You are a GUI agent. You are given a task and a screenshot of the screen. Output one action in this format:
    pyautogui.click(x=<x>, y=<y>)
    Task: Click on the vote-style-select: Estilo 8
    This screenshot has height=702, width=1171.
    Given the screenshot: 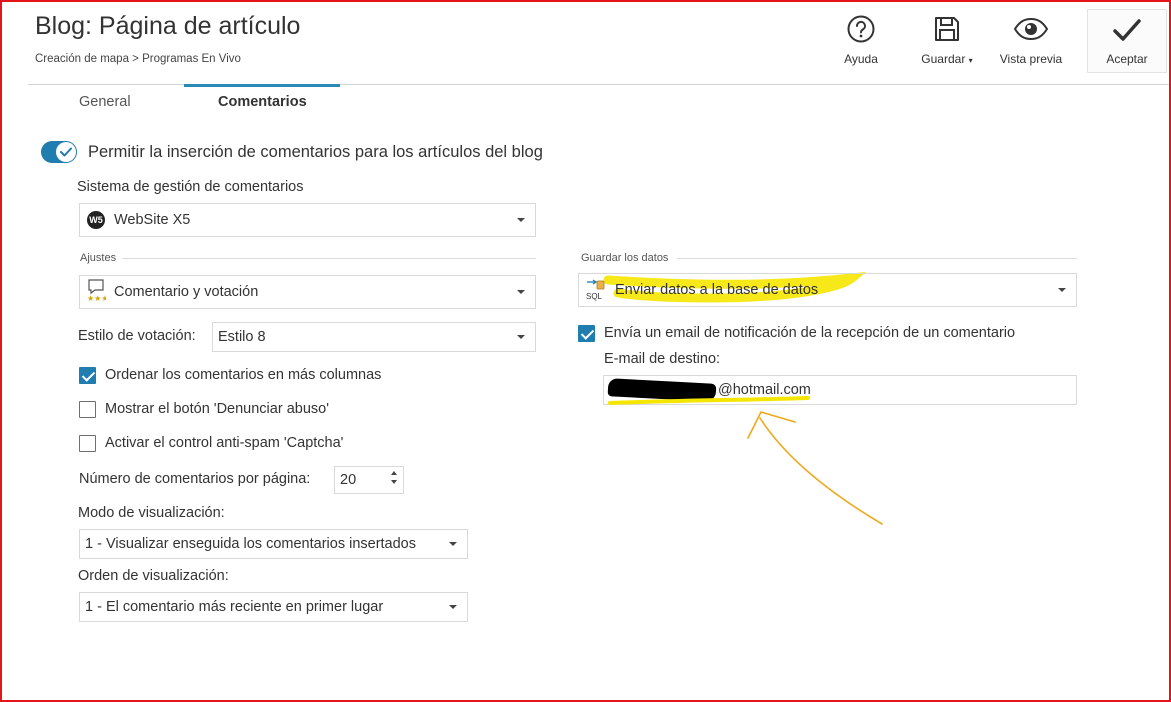 What is the action you would take?
    pyautogui.click(x=374, y=337)
    